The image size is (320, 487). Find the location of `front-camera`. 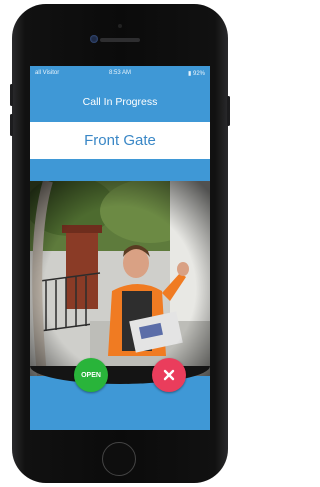

front-camera is located at coordinates (94, 39).